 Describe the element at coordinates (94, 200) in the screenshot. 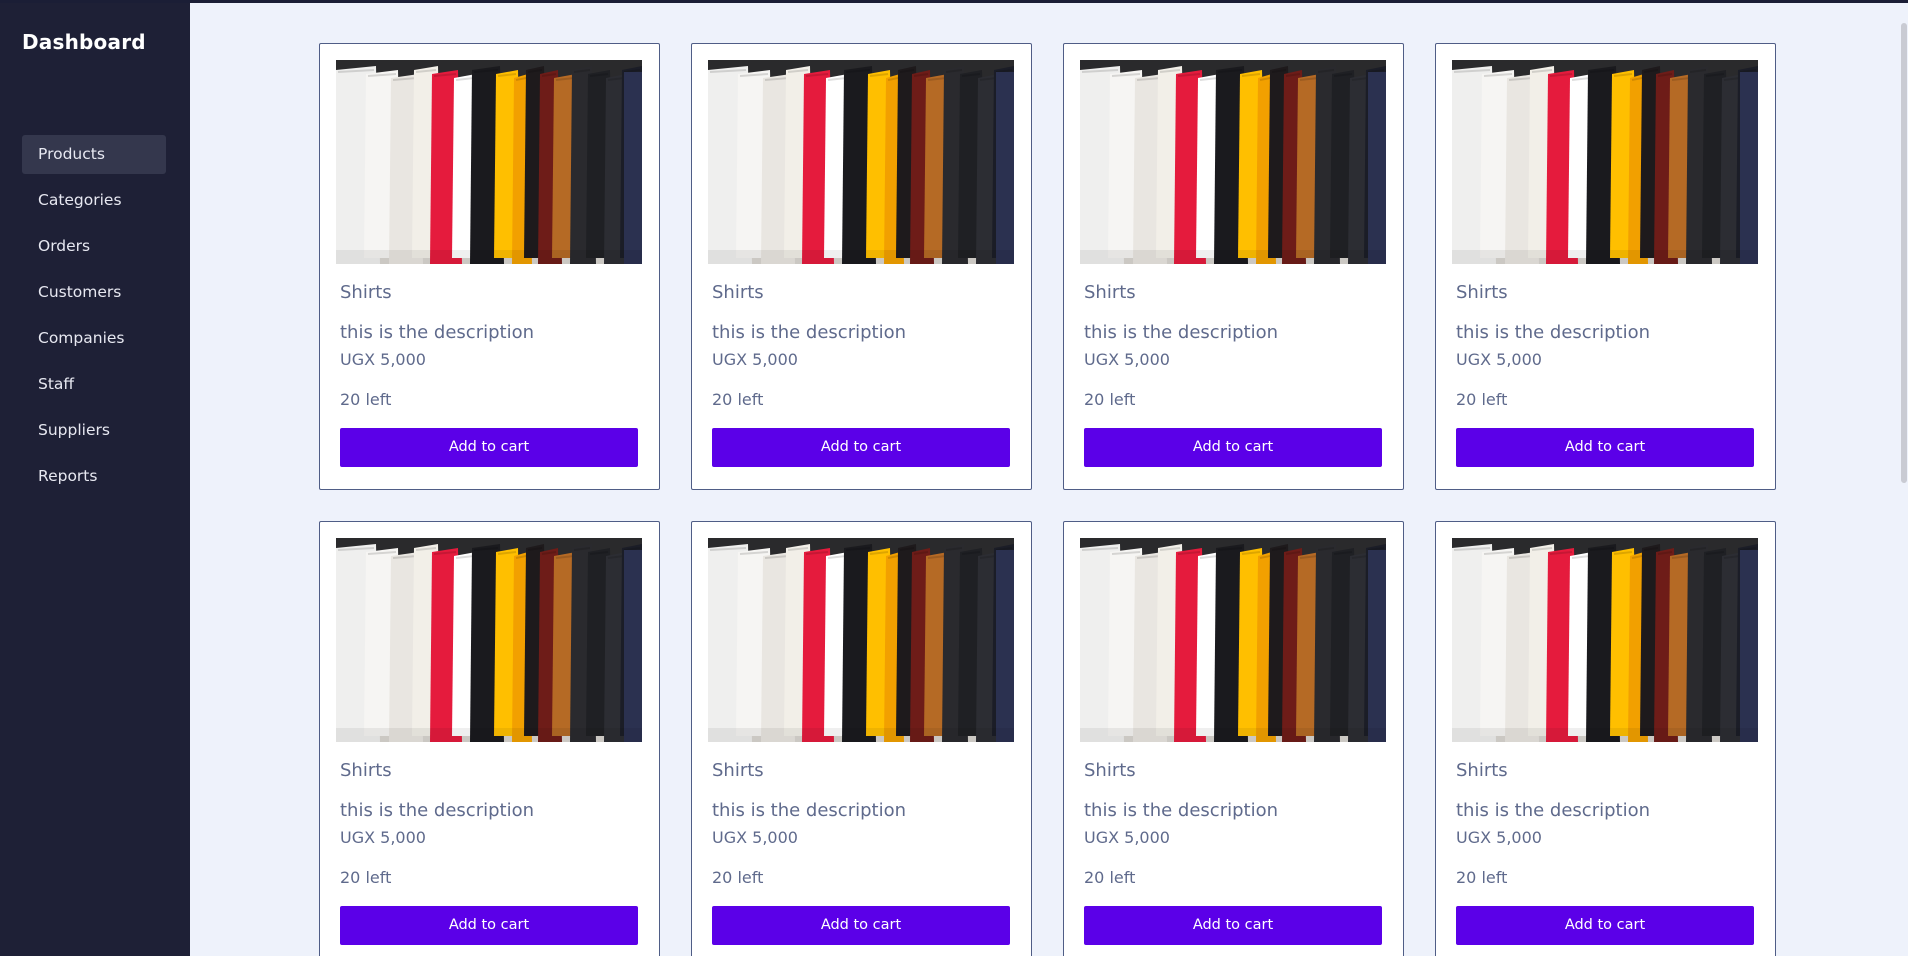

I see `sidebar-item-categories: Categories` at that location.